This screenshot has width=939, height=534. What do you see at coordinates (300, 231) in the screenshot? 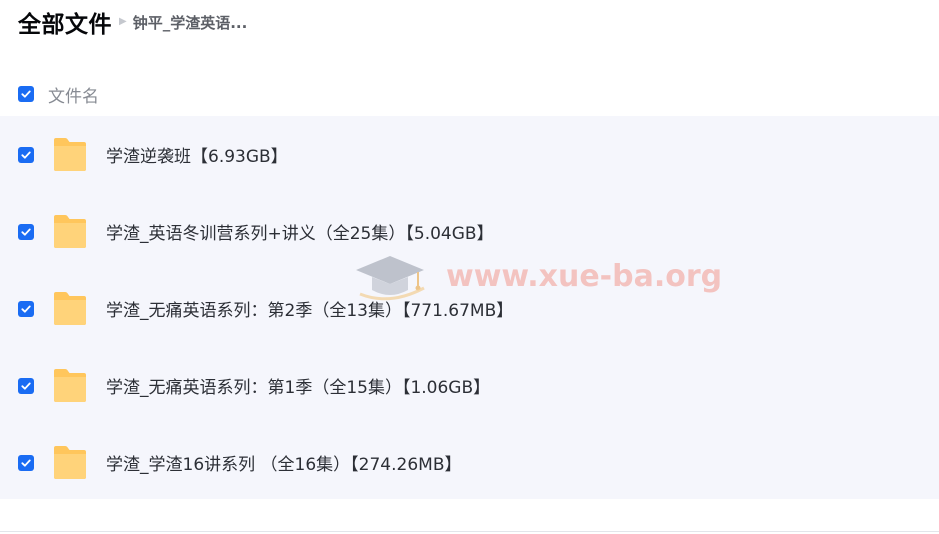
I see `file-name: 学渣_英语冬训营系列+讲义（全25集）【5.04GB】` at bounding box center [300, 231].